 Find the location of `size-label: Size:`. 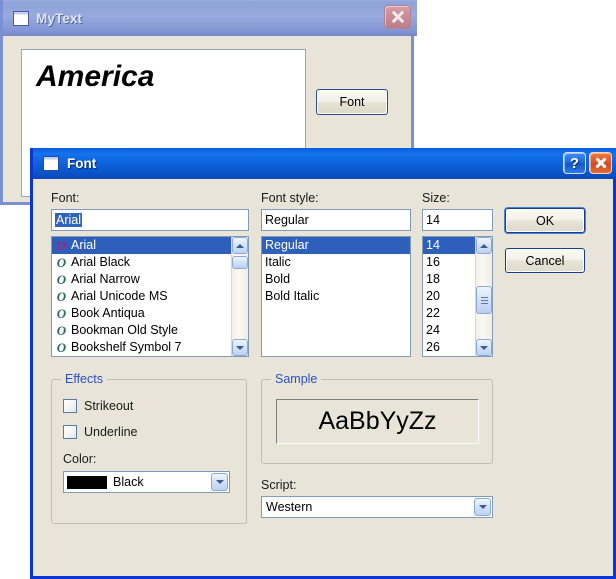

size-label: Size: is located at coordinates (436, 198).